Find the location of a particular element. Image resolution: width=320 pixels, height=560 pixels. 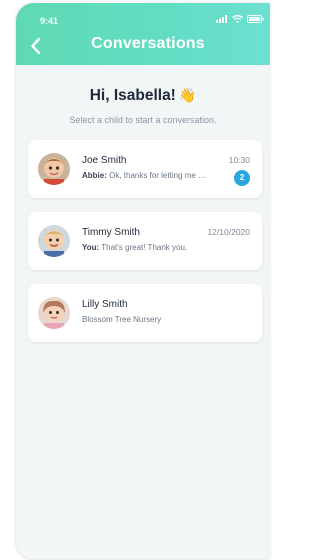

unread-count-badge: 2 is located at coordinates (242, 178).